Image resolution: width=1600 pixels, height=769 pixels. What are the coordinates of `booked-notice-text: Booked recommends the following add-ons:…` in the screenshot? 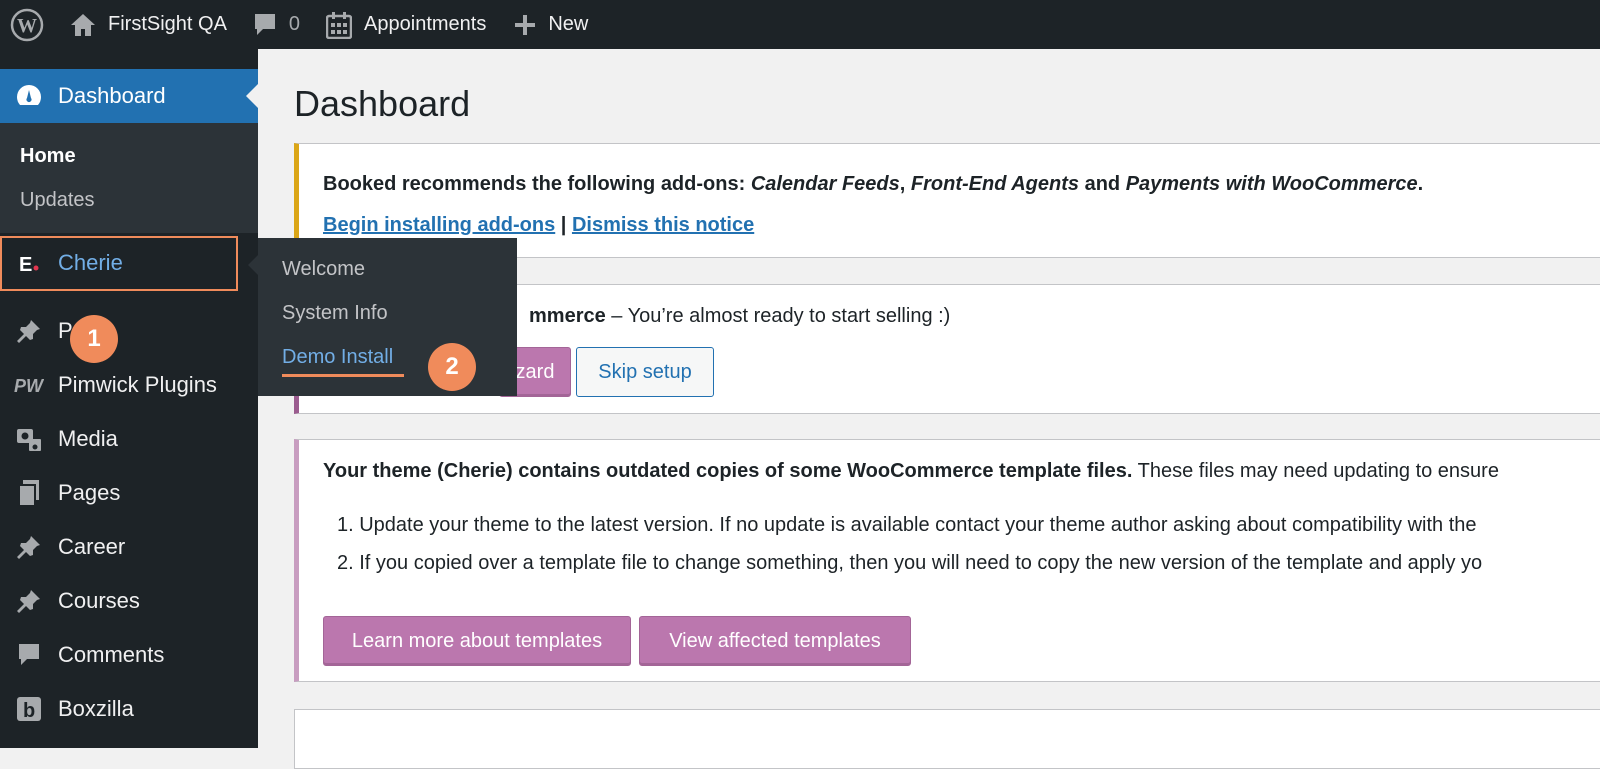 It's located at (873, 184).